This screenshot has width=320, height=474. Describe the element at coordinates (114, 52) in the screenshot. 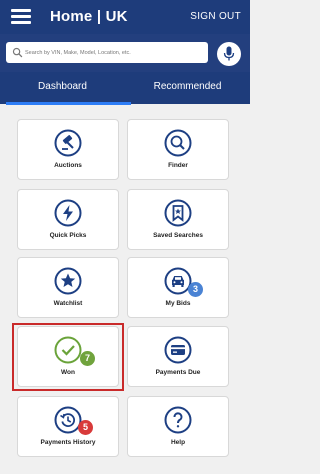

I see `search-input` at that location.